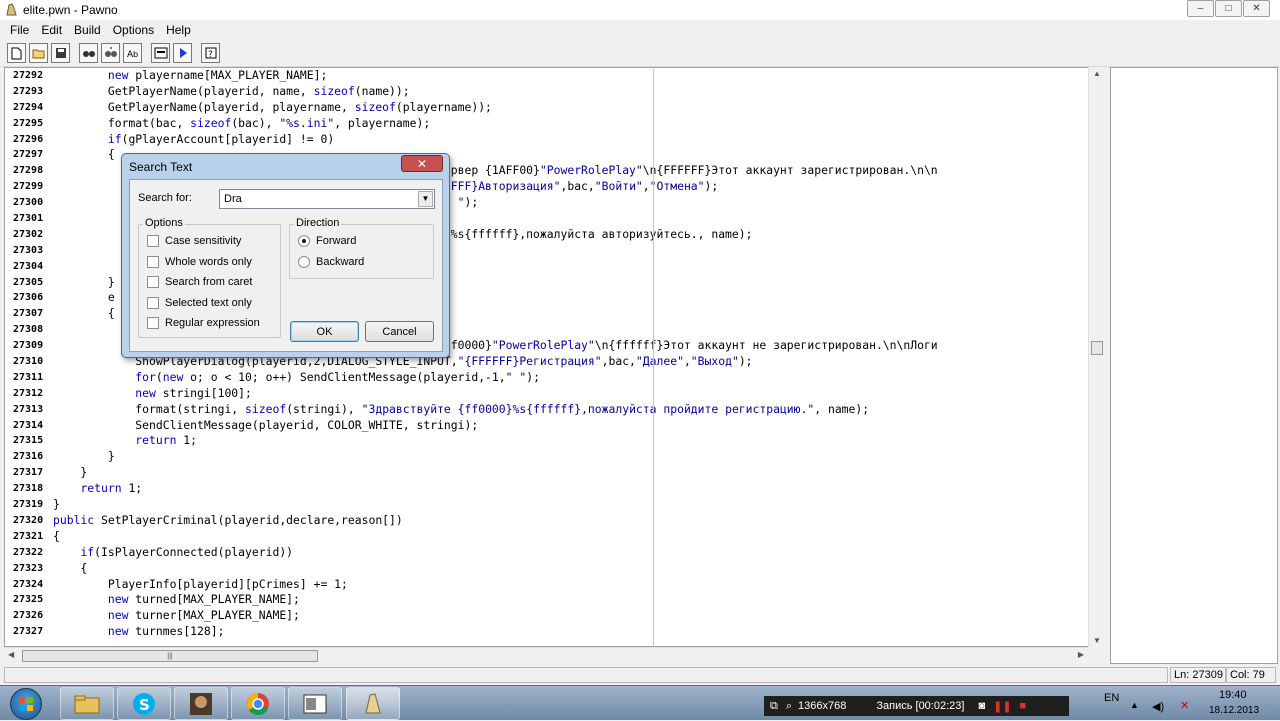 The width and height of the screenshot is (1280, 721). What do you see at coordinates (28, 632) in the screenshot?
I see `line-number: 27327` at bounding box center [28, 632].